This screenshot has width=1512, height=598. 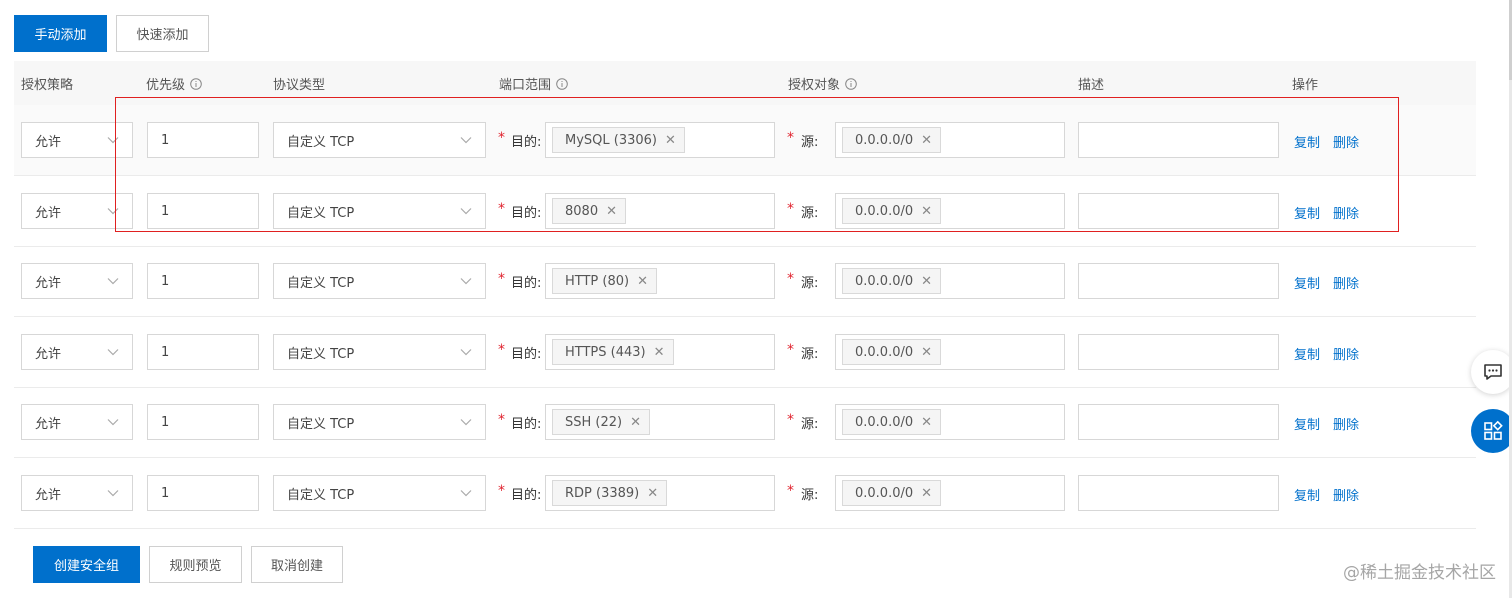 What do you see at coordinates (299, 85) in the screenshot?
I see `header-protocol: 协议类型` at bounding box center [299, 85].